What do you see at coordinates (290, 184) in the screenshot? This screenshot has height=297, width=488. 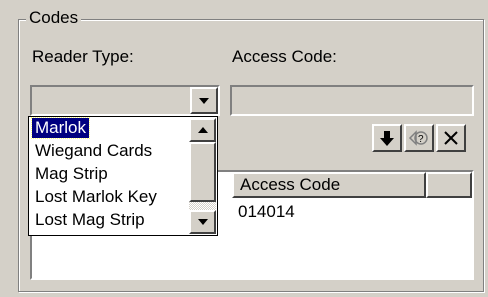 I see `column-header-label: Access Code` at bounding box center [290, 184].